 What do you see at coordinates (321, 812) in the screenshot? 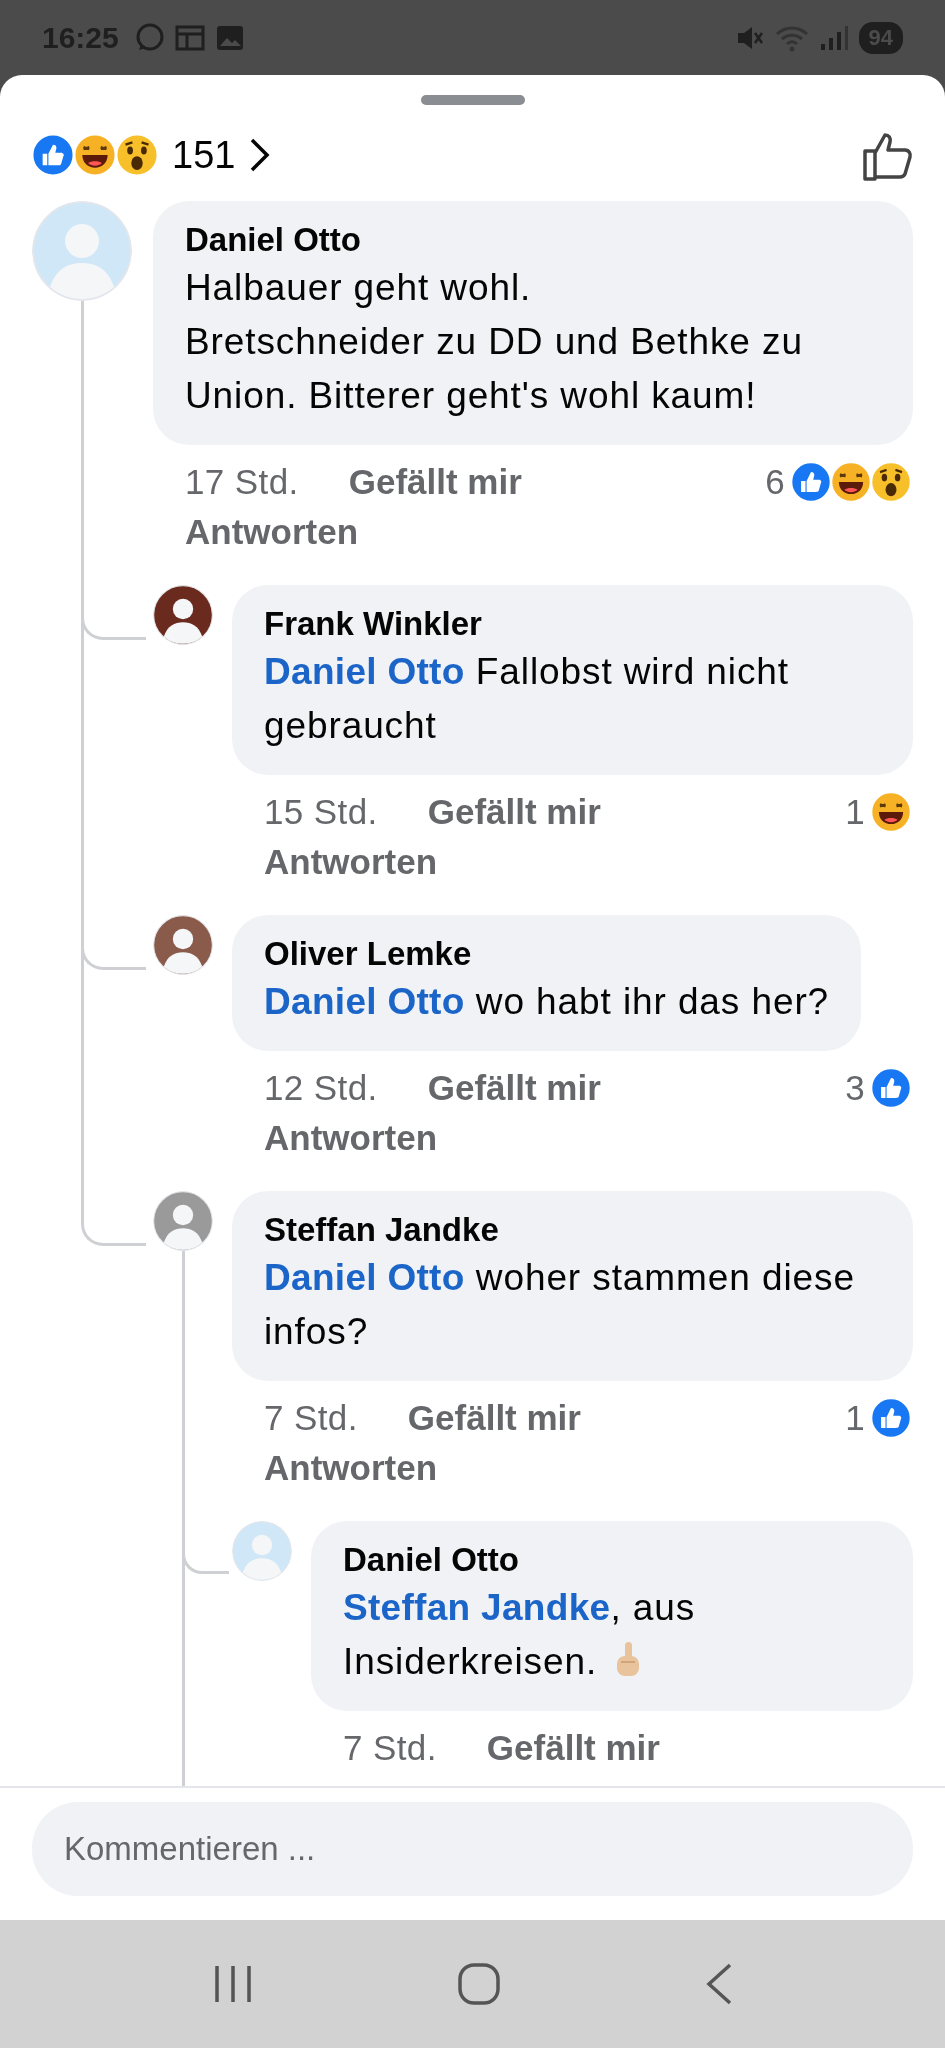
I see `timestamp: 15 Std.` at bounding box center [321, 812].